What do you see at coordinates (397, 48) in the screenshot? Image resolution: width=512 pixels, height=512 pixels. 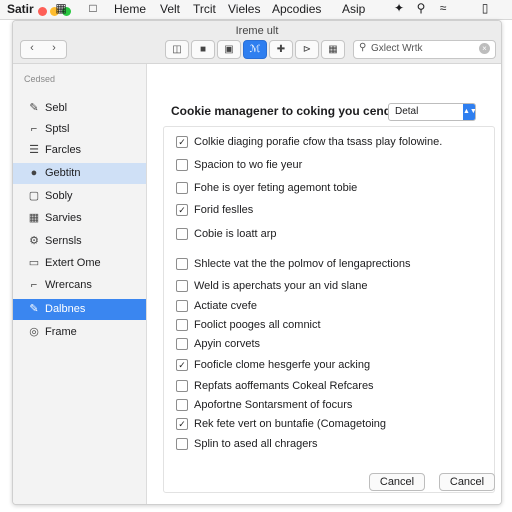 I see `search-placeholder: Gxlect Wrtk` at bounding box center [397, 48].